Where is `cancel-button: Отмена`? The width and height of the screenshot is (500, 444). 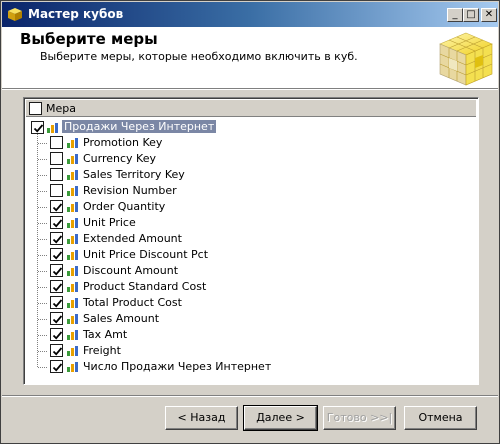
cancel-button: Отмена is located at coordinates (440, 418).